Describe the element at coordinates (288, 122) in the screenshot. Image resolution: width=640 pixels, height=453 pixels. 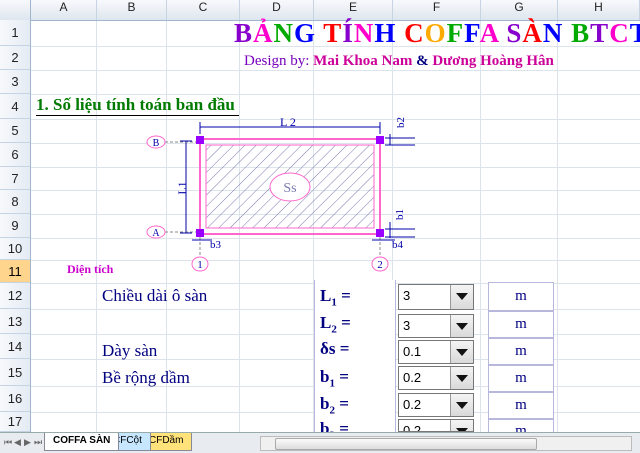
I see `label-l2: L 2` at that location.